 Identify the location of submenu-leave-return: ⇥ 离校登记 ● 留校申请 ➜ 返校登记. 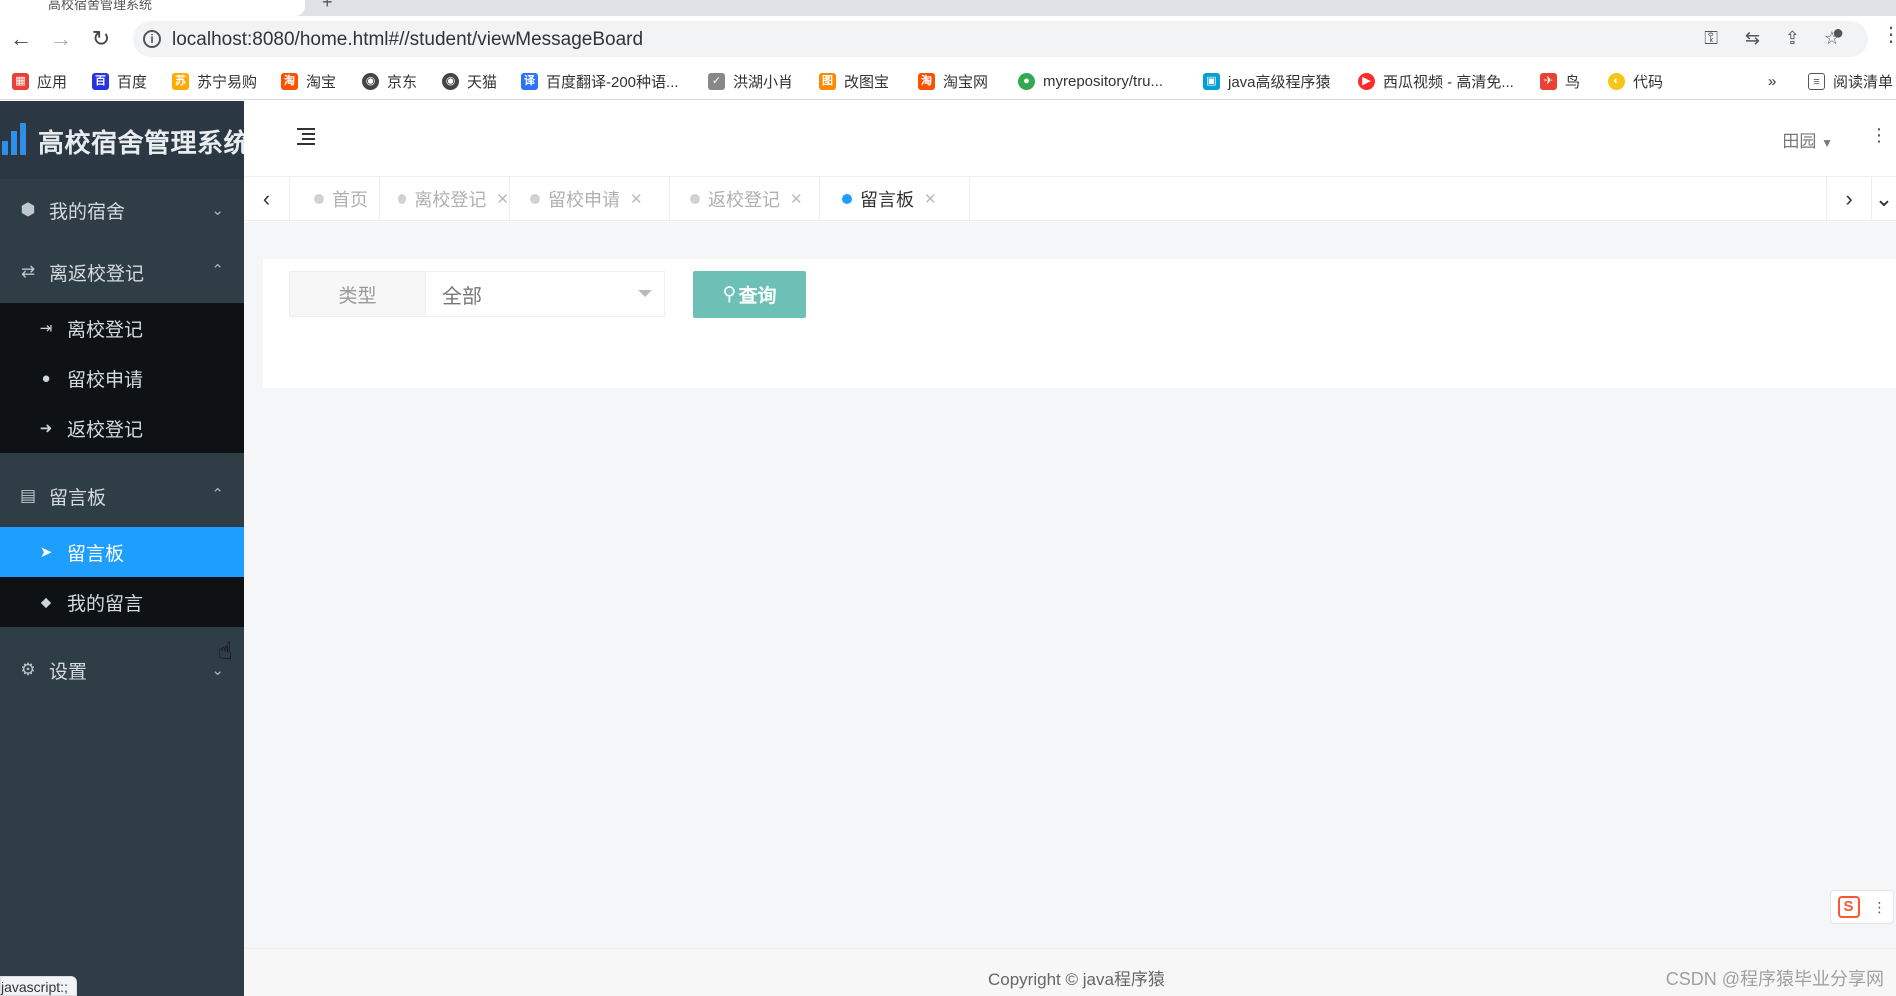
(122, 378).